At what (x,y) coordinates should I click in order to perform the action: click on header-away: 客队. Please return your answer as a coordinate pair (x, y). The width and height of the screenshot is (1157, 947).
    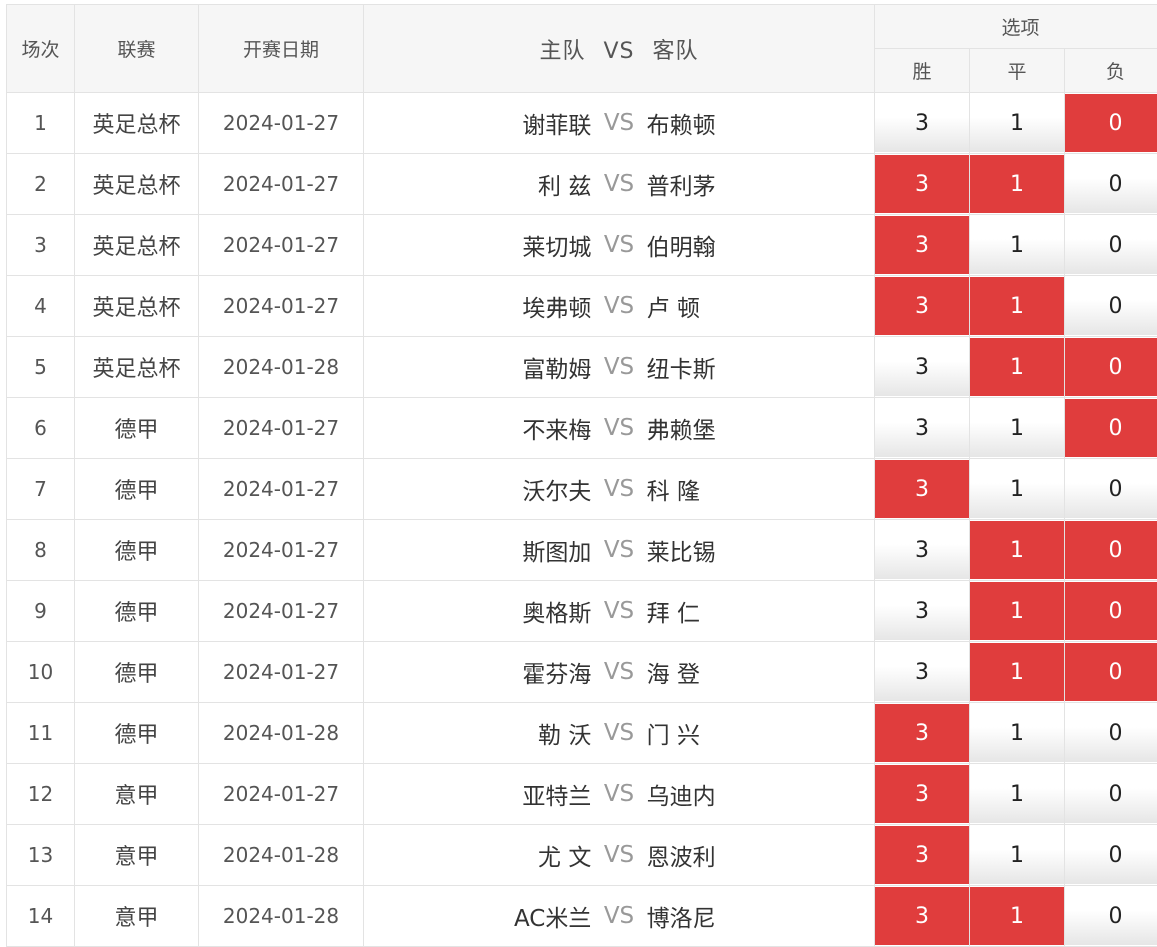
    Looking at the image, I should click on (676, 51).